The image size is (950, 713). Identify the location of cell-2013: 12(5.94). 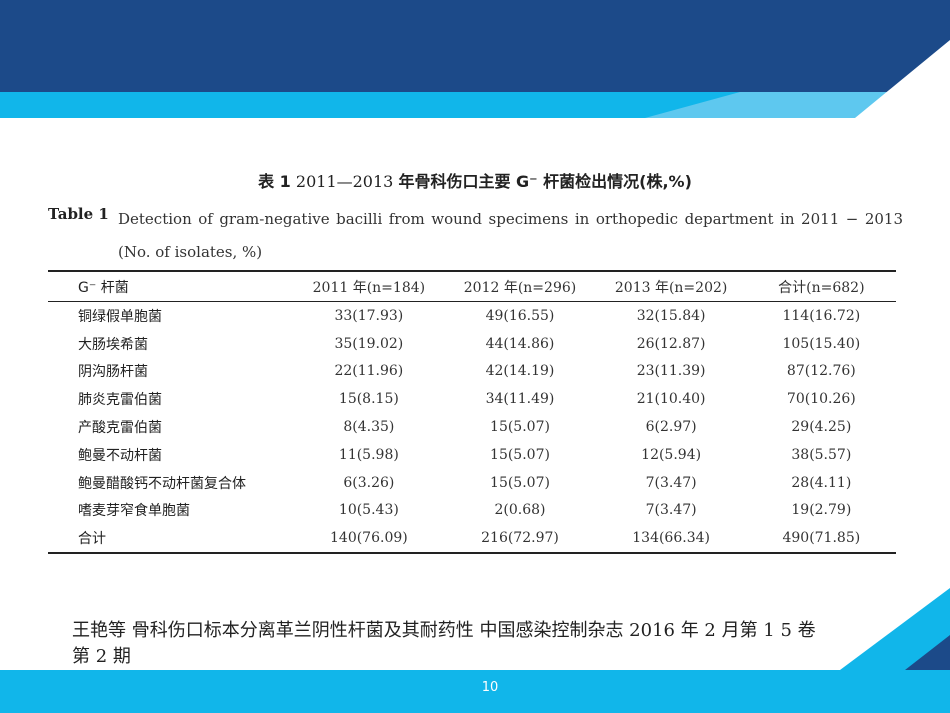
(671, 454).